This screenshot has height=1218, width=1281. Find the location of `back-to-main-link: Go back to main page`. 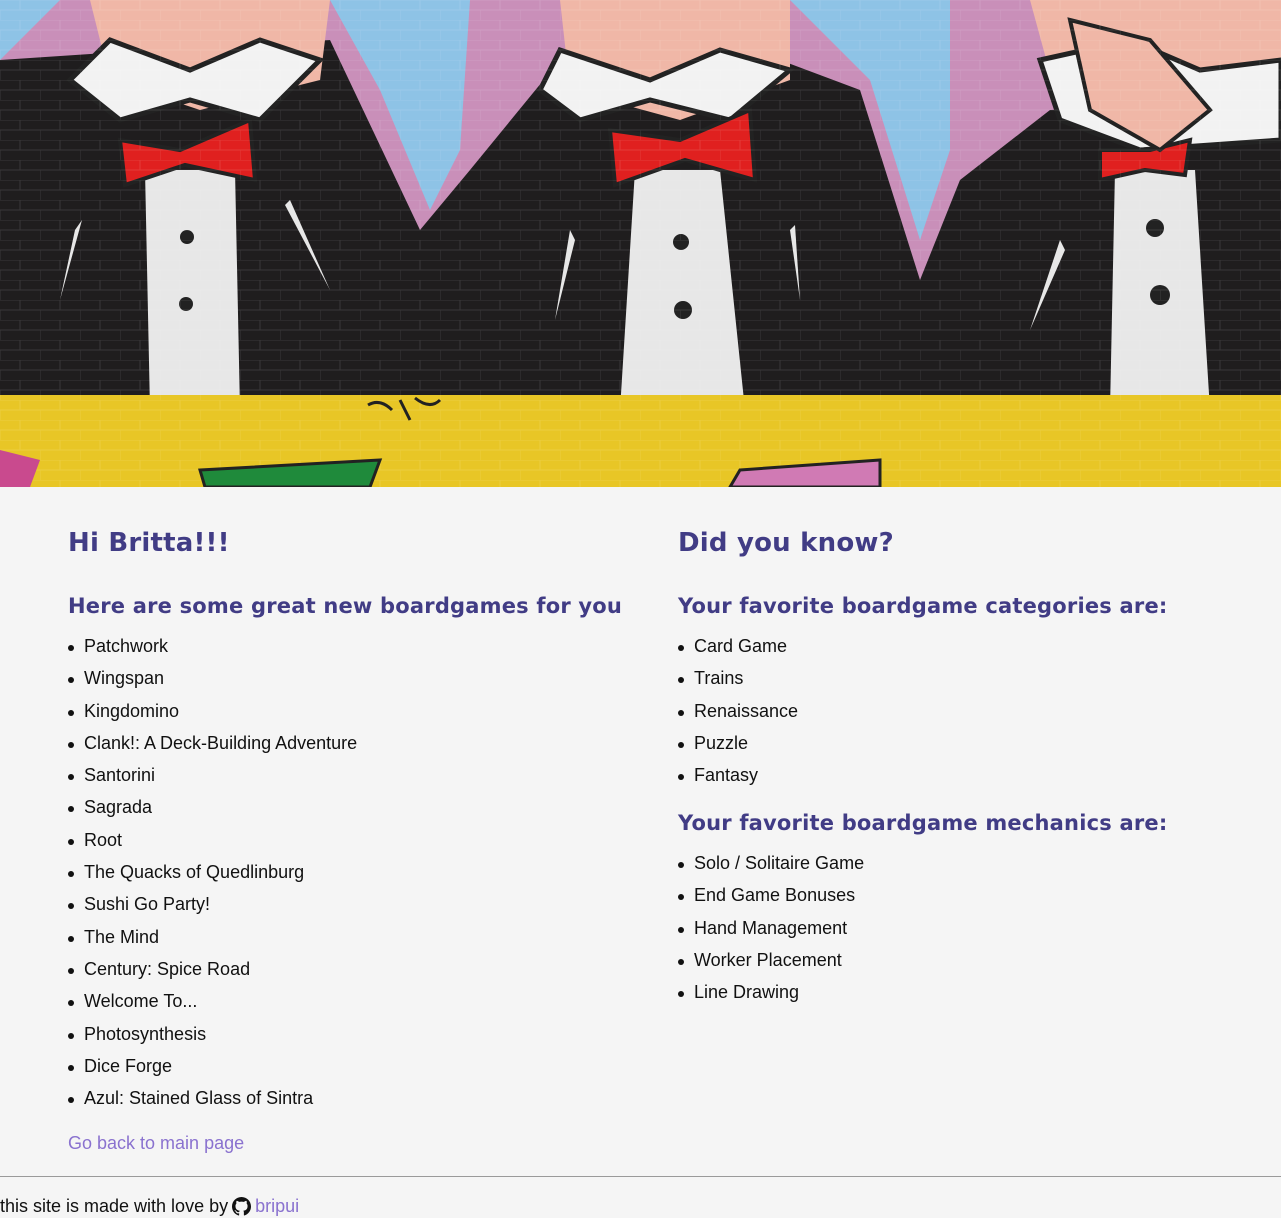

back-to-main-link: Go back to main page is located at coordinates (156, 1143).